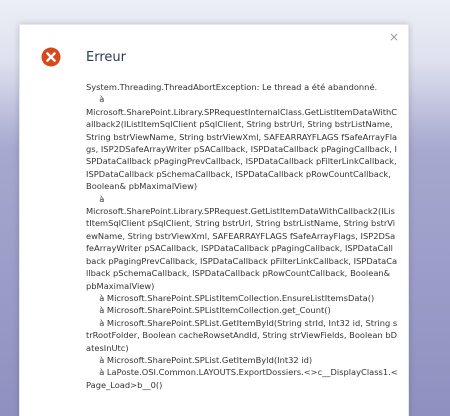 This screenshot has width=450, height=416. Describe the element at coordinates (106, 57) in the screenshot. I see `dialog-title: Erreur` at that location.